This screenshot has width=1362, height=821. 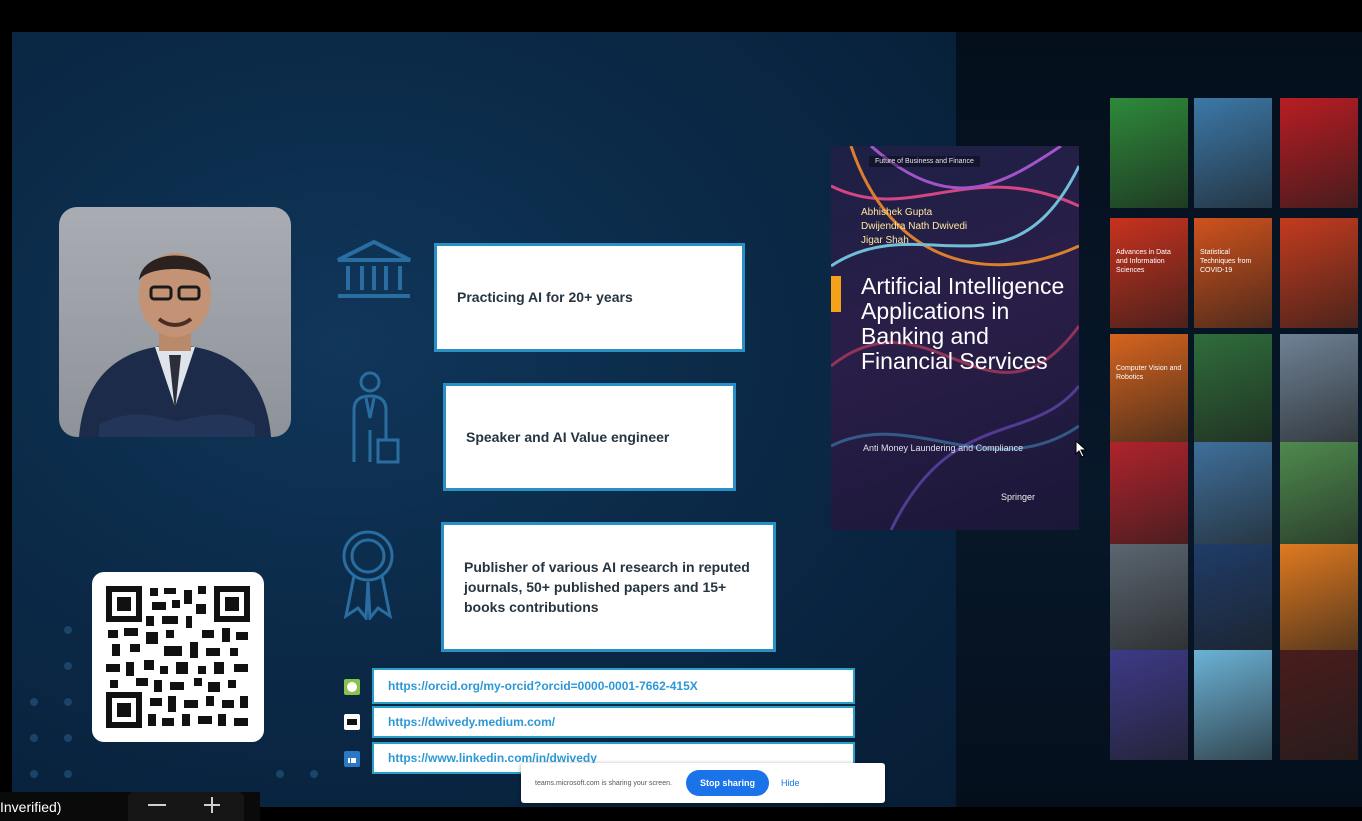 I want to click on stop-sharing-button: Stop sharing, so click(x=727, y=783).